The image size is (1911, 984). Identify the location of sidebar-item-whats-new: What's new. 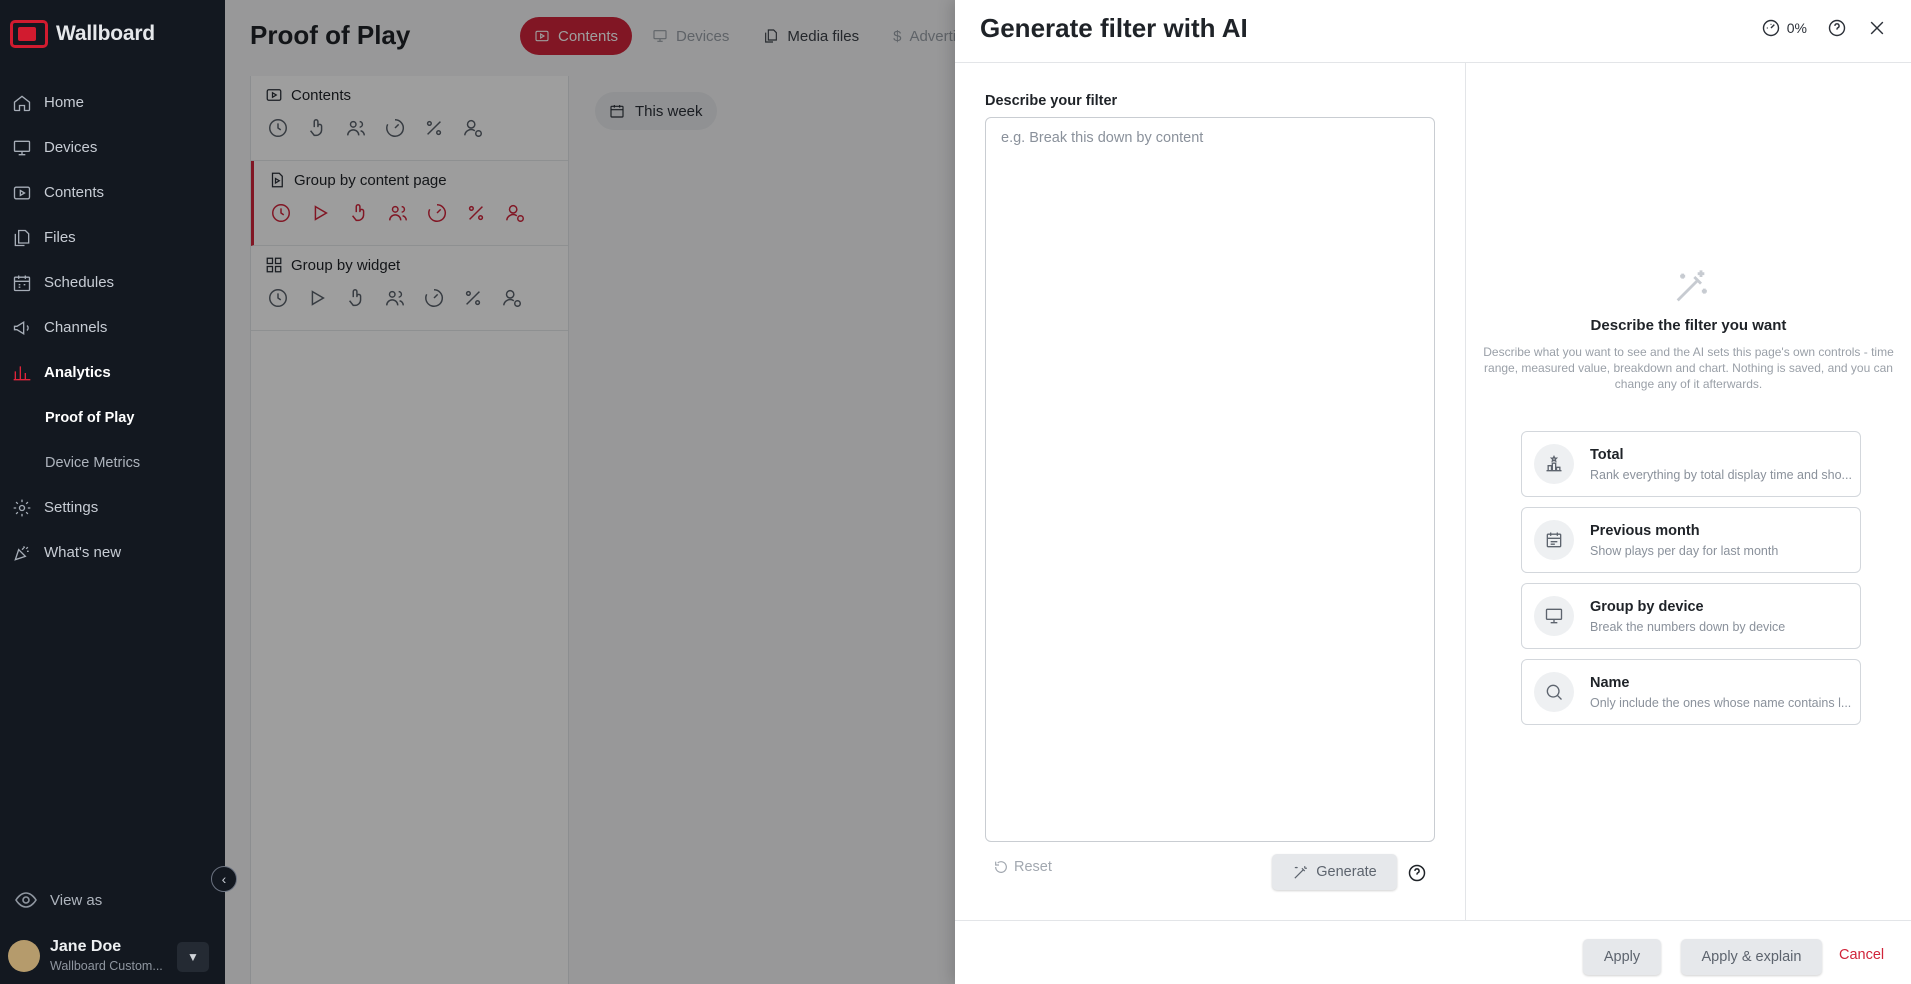
(112, 552).